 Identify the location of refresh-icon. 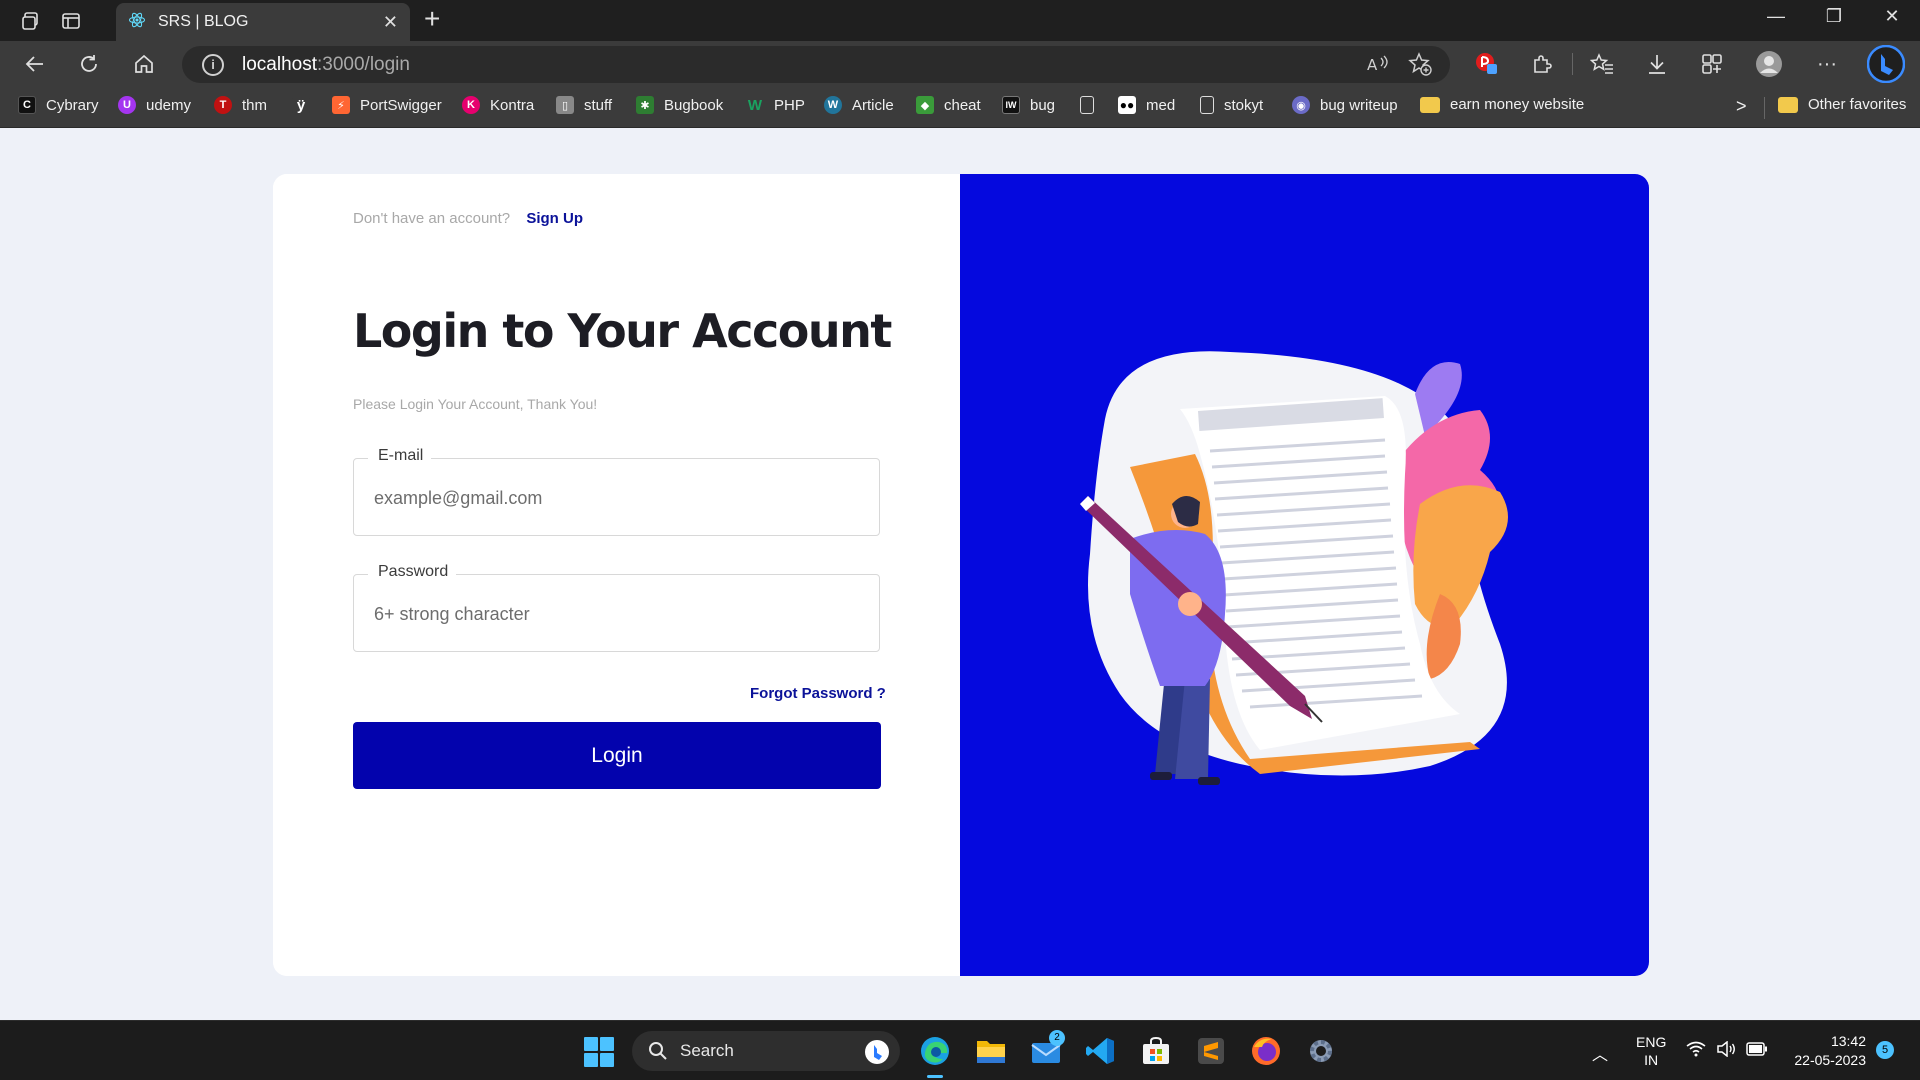
(89, 64).